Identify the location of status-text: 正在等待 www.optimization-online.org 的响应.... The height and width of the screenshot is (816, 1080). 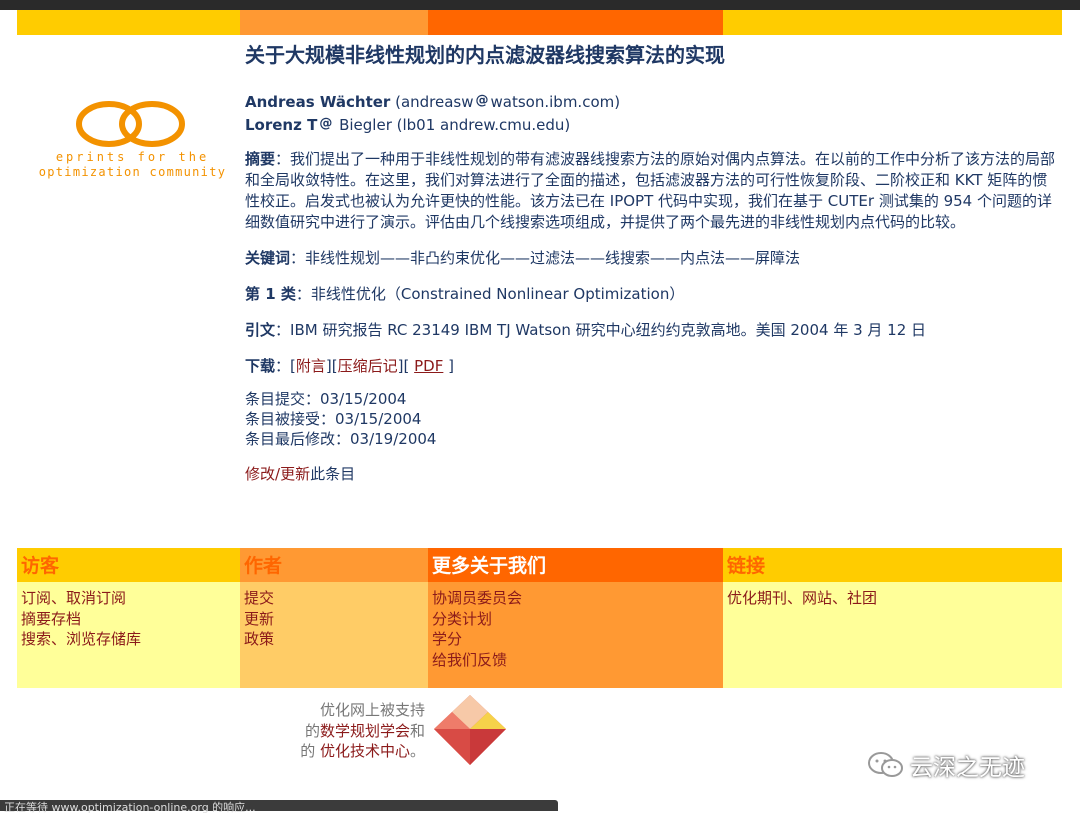
(130, 807).